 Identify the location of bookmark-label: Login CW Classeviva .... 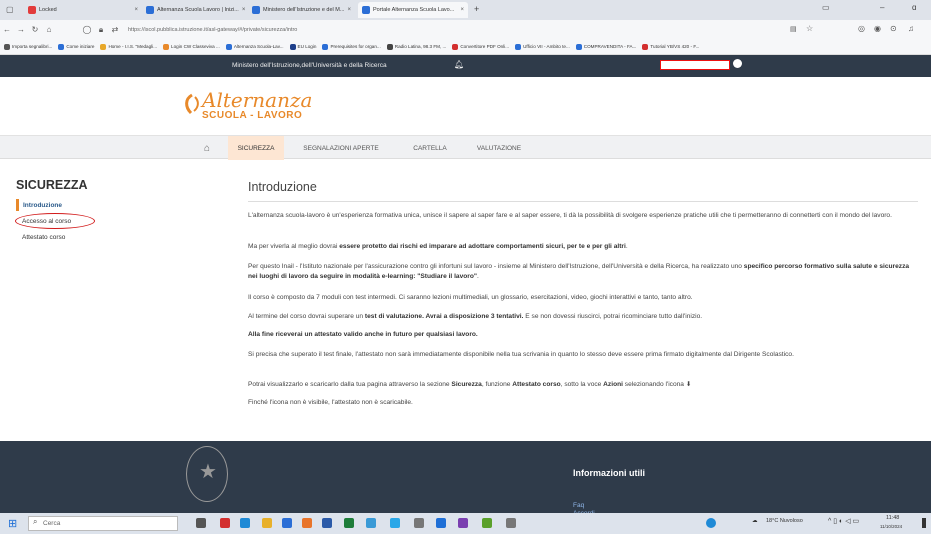
(195, 46).